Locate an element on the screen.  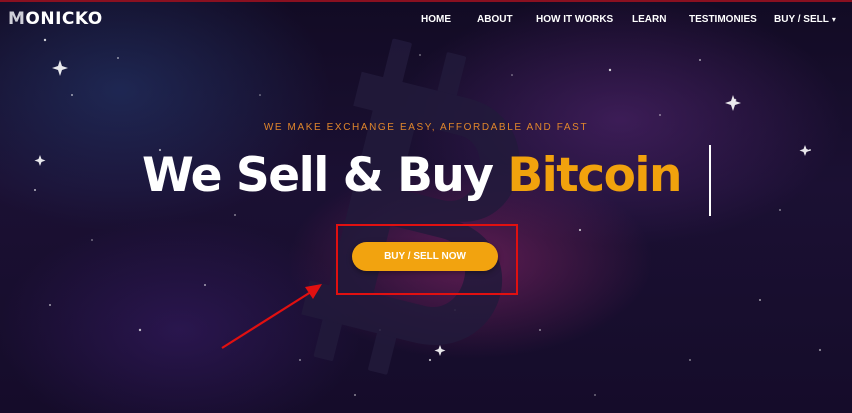
dropdown-label: BUY / SELL is located at coordinates (801, 19).